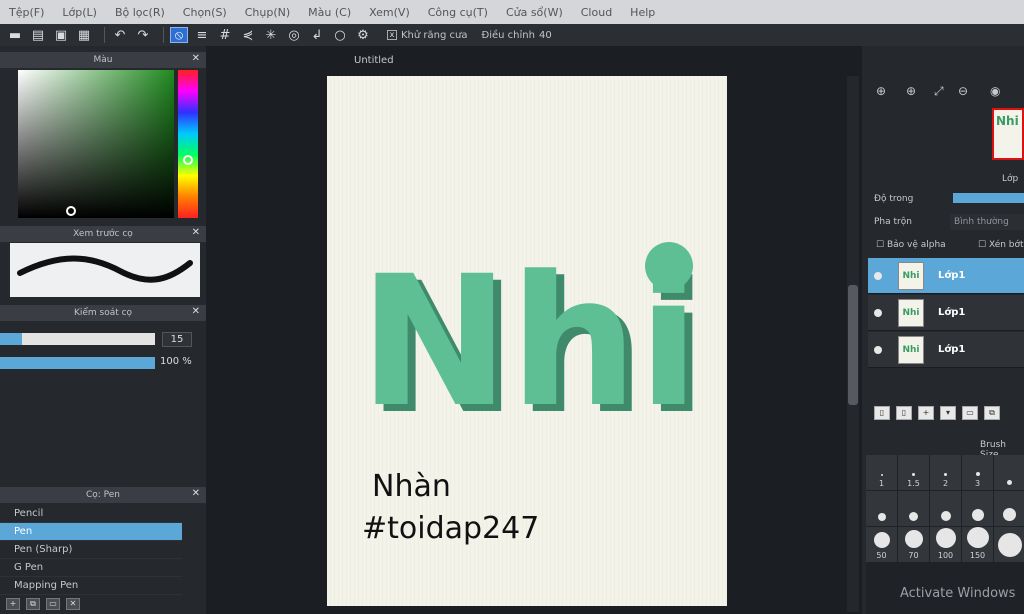 Image resolution: width=1024 pixels, height=614 pixels. Describe the element at coordinates (77, 363) in the screenshot. I see `brush-opacity-slider` at that location.